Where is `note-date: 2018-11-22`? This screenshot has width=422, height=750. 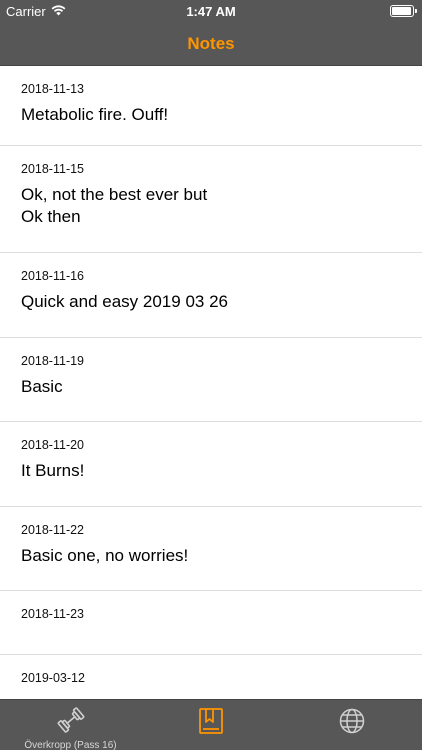
note-date: 2018-11-22 is located at coordinates (53, 530).